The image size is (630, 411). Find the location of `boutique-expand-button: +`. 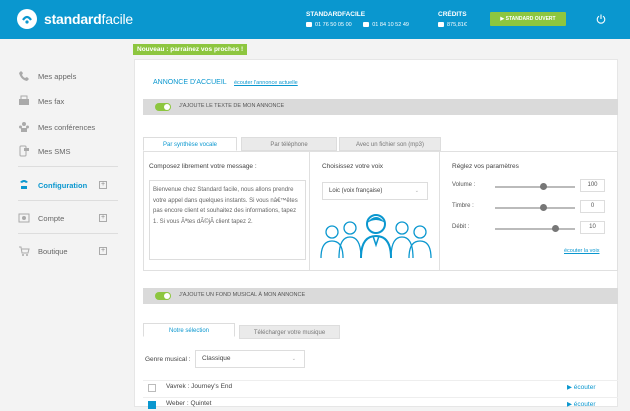

boutique-expand-button: + is located at coordinates (103, 251).